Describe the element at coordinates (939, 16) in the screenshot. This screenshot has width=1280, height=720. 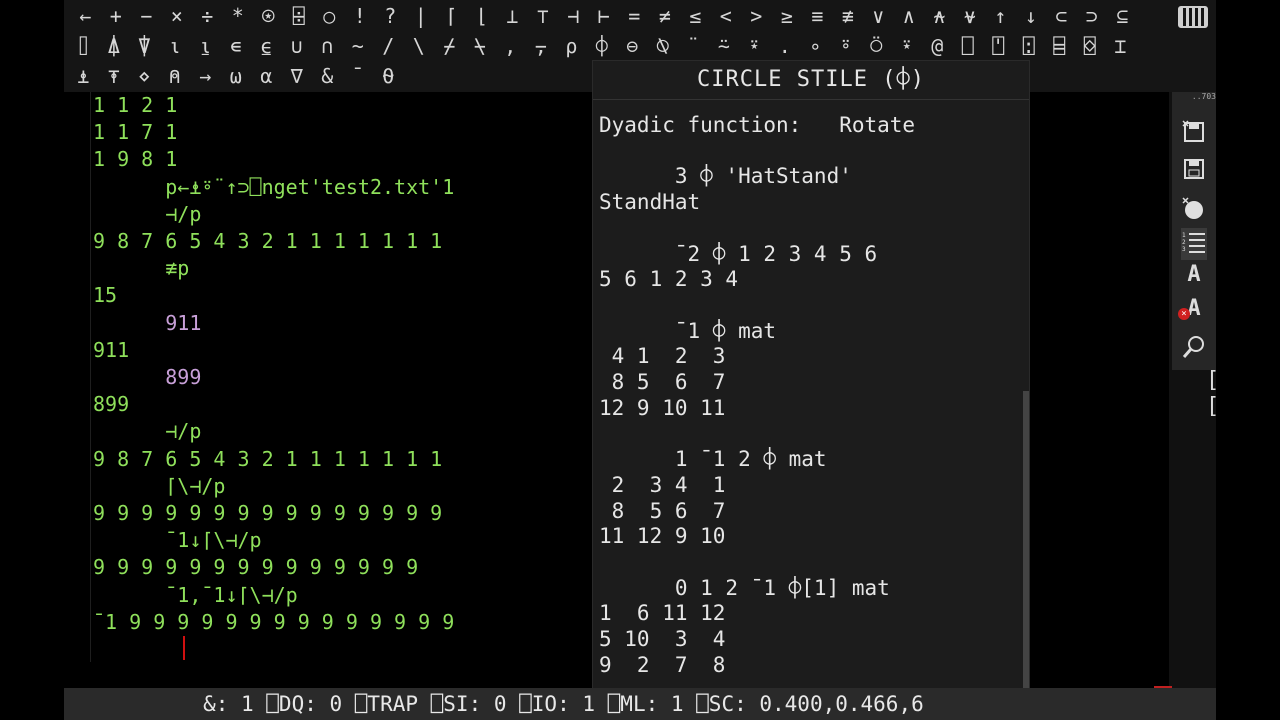
I see `language-bar-glyph: ⍲` at that location.